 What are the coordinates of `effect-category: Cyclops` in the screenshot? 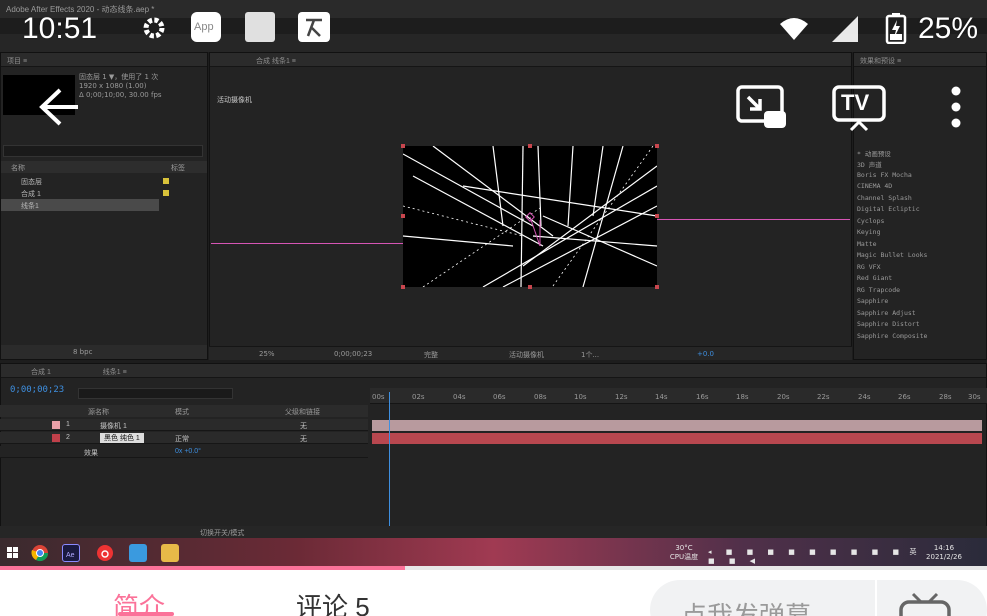 It's located at (870, 221).